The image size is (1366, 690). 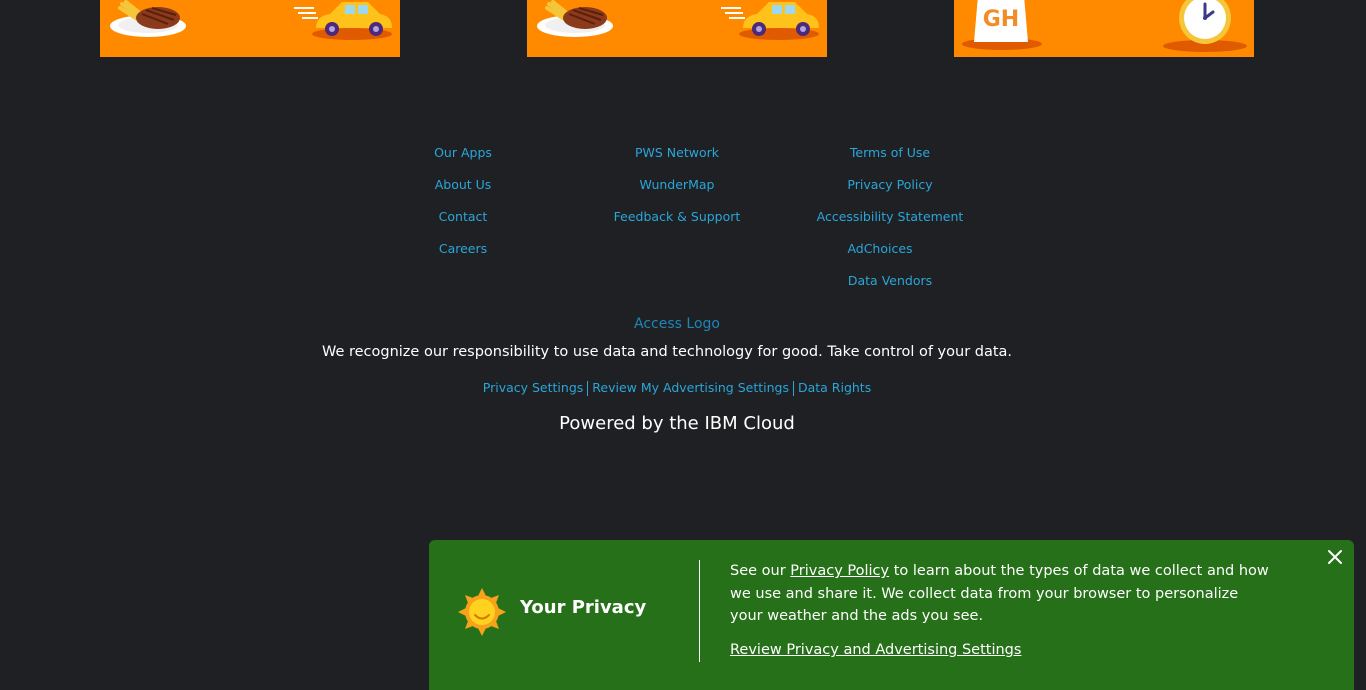 I want to click on privacy-text-before: See our, so click(x=760, y=571).